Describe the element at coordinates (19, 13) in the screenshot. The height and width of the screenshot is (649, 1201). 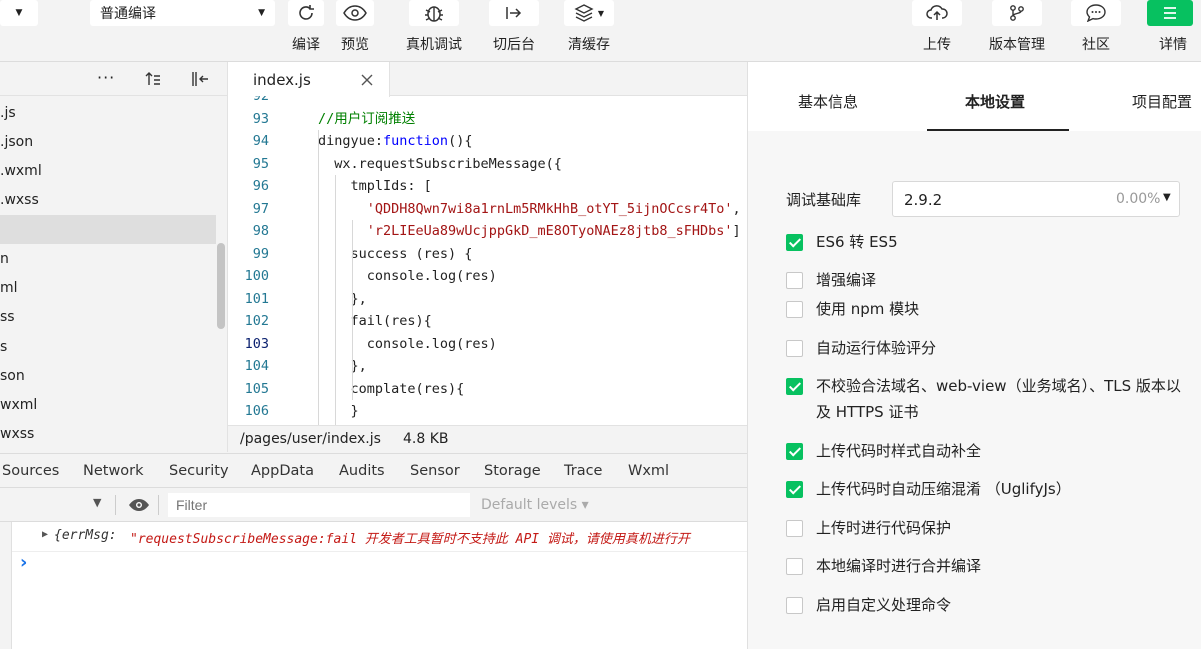
I see `simulator-dropdown: ▼` at that location.